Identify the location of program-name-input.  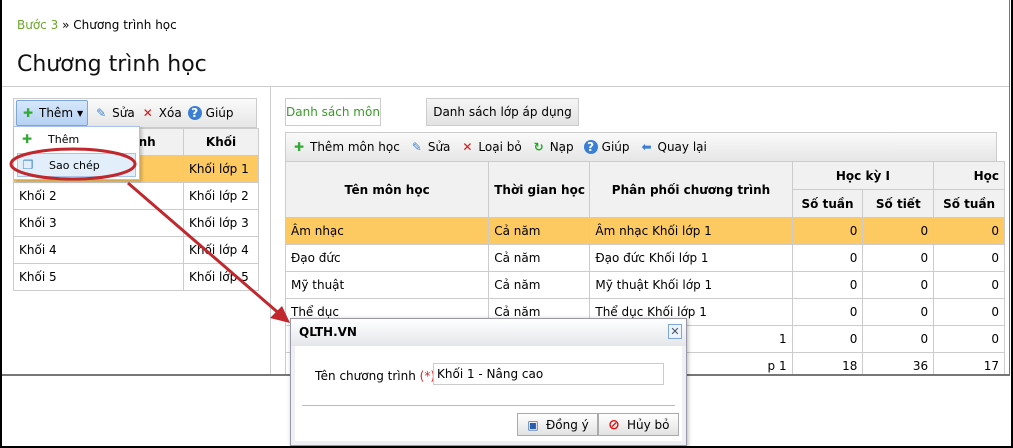
(548, 374).